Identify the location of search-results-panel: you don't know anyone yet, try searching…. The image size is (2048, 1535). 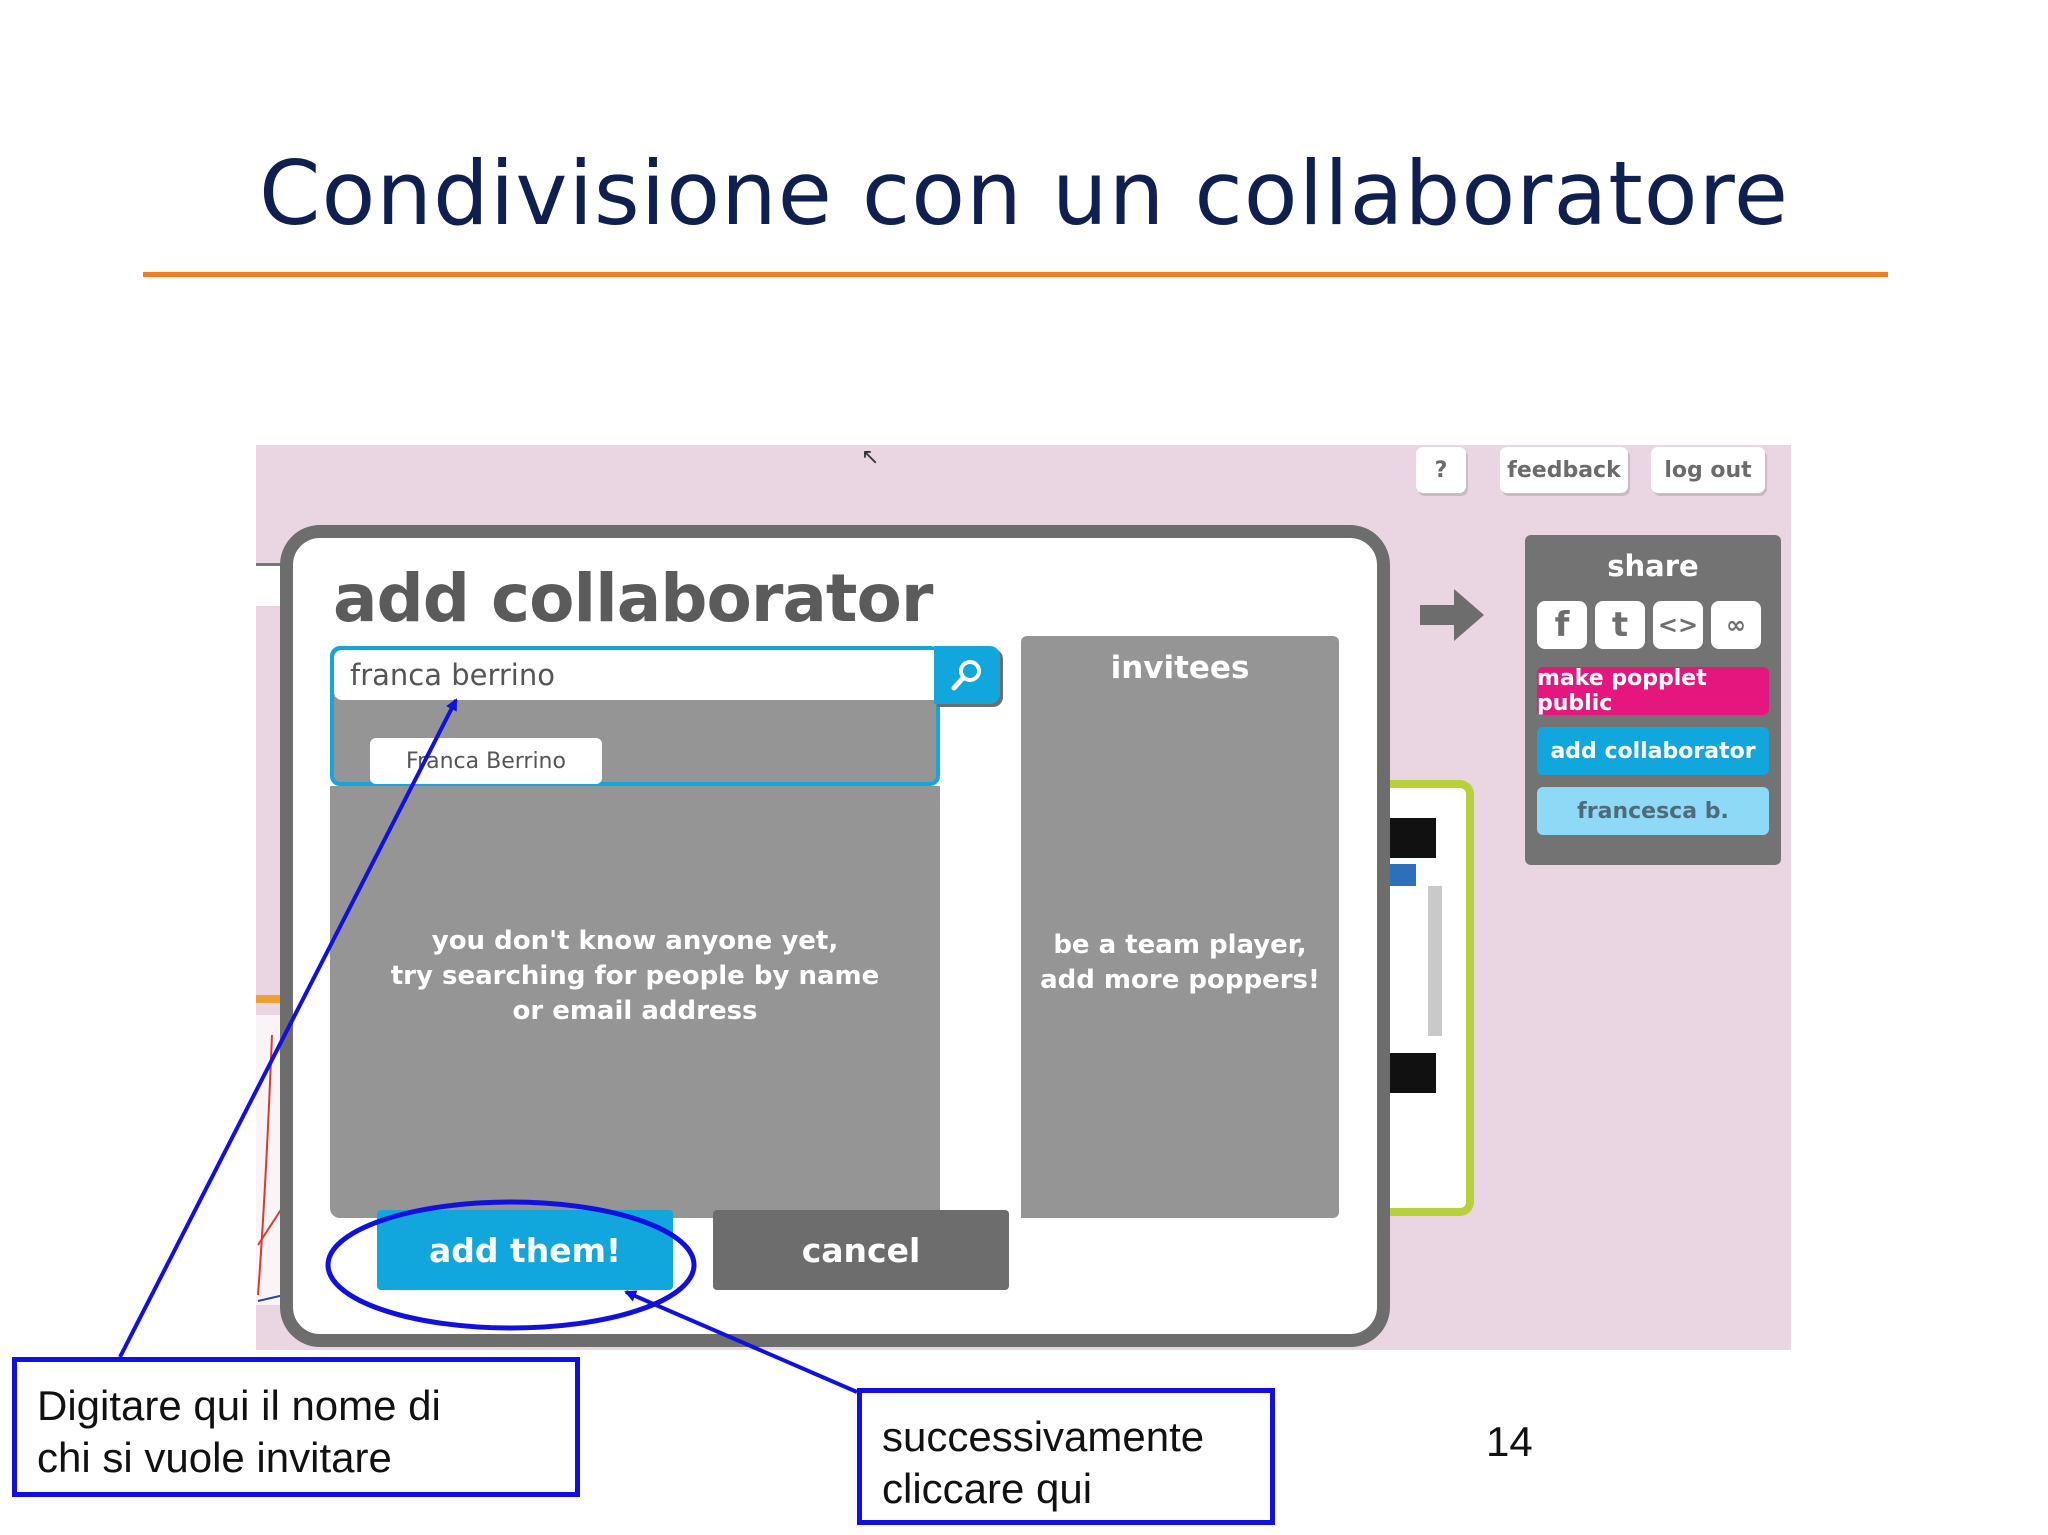
(635, 1002).